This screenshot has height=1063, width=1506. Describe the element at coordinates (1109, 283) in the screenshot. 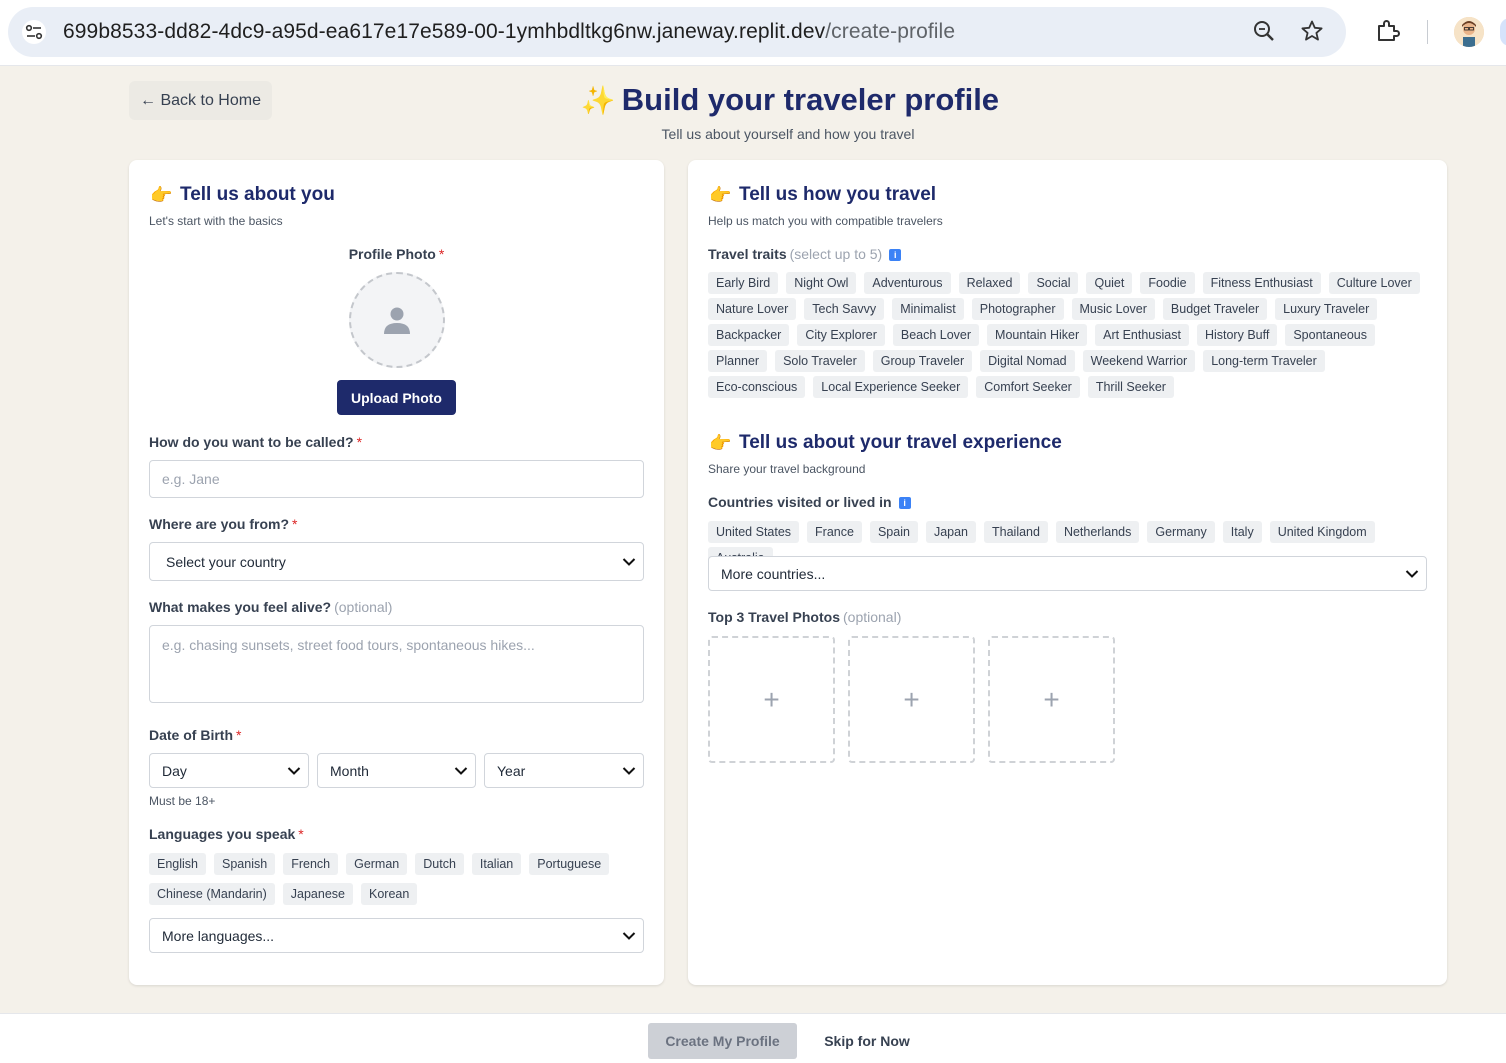

I see `travel-trait-chip: Quiet` at that location.